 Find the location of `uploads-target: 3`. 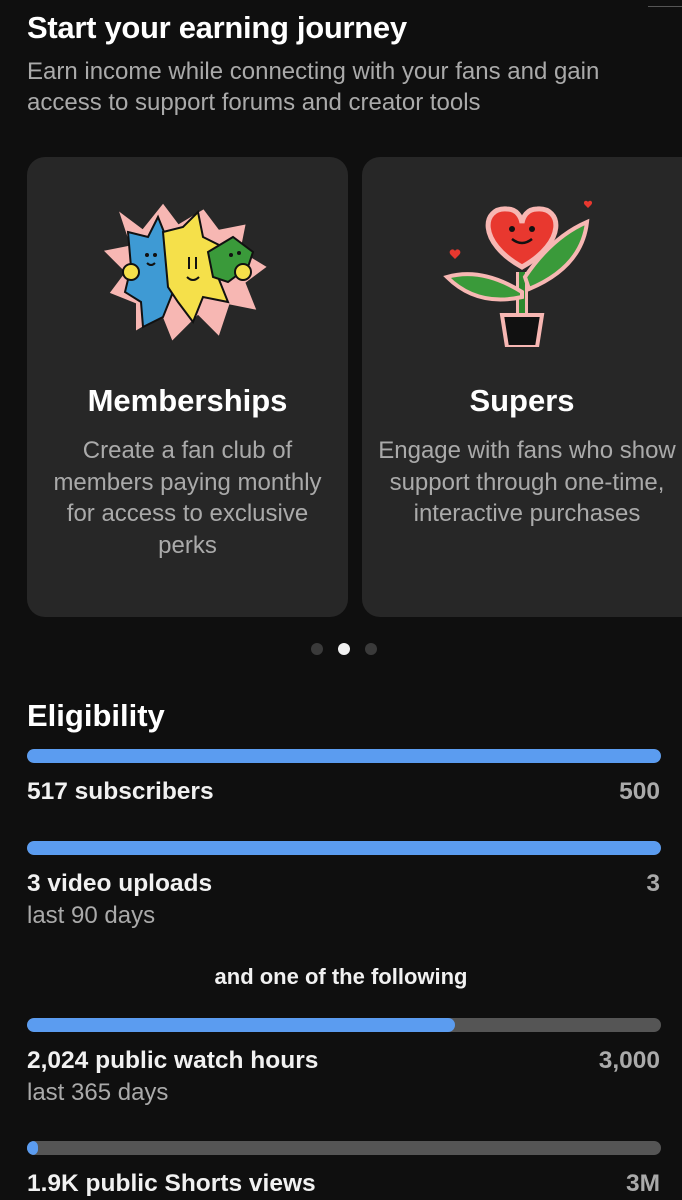

uploads-target: 3 is located at coordinates (653, 883).